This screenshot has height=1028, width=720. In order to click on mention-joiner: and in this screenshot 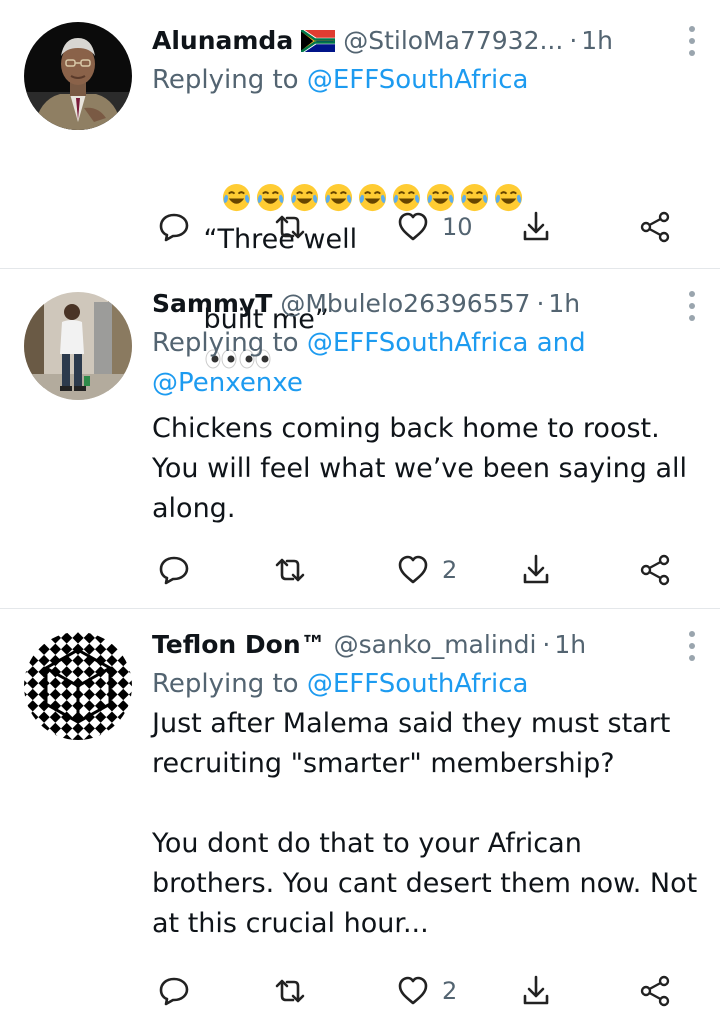, I will do `click(561, 343)`.